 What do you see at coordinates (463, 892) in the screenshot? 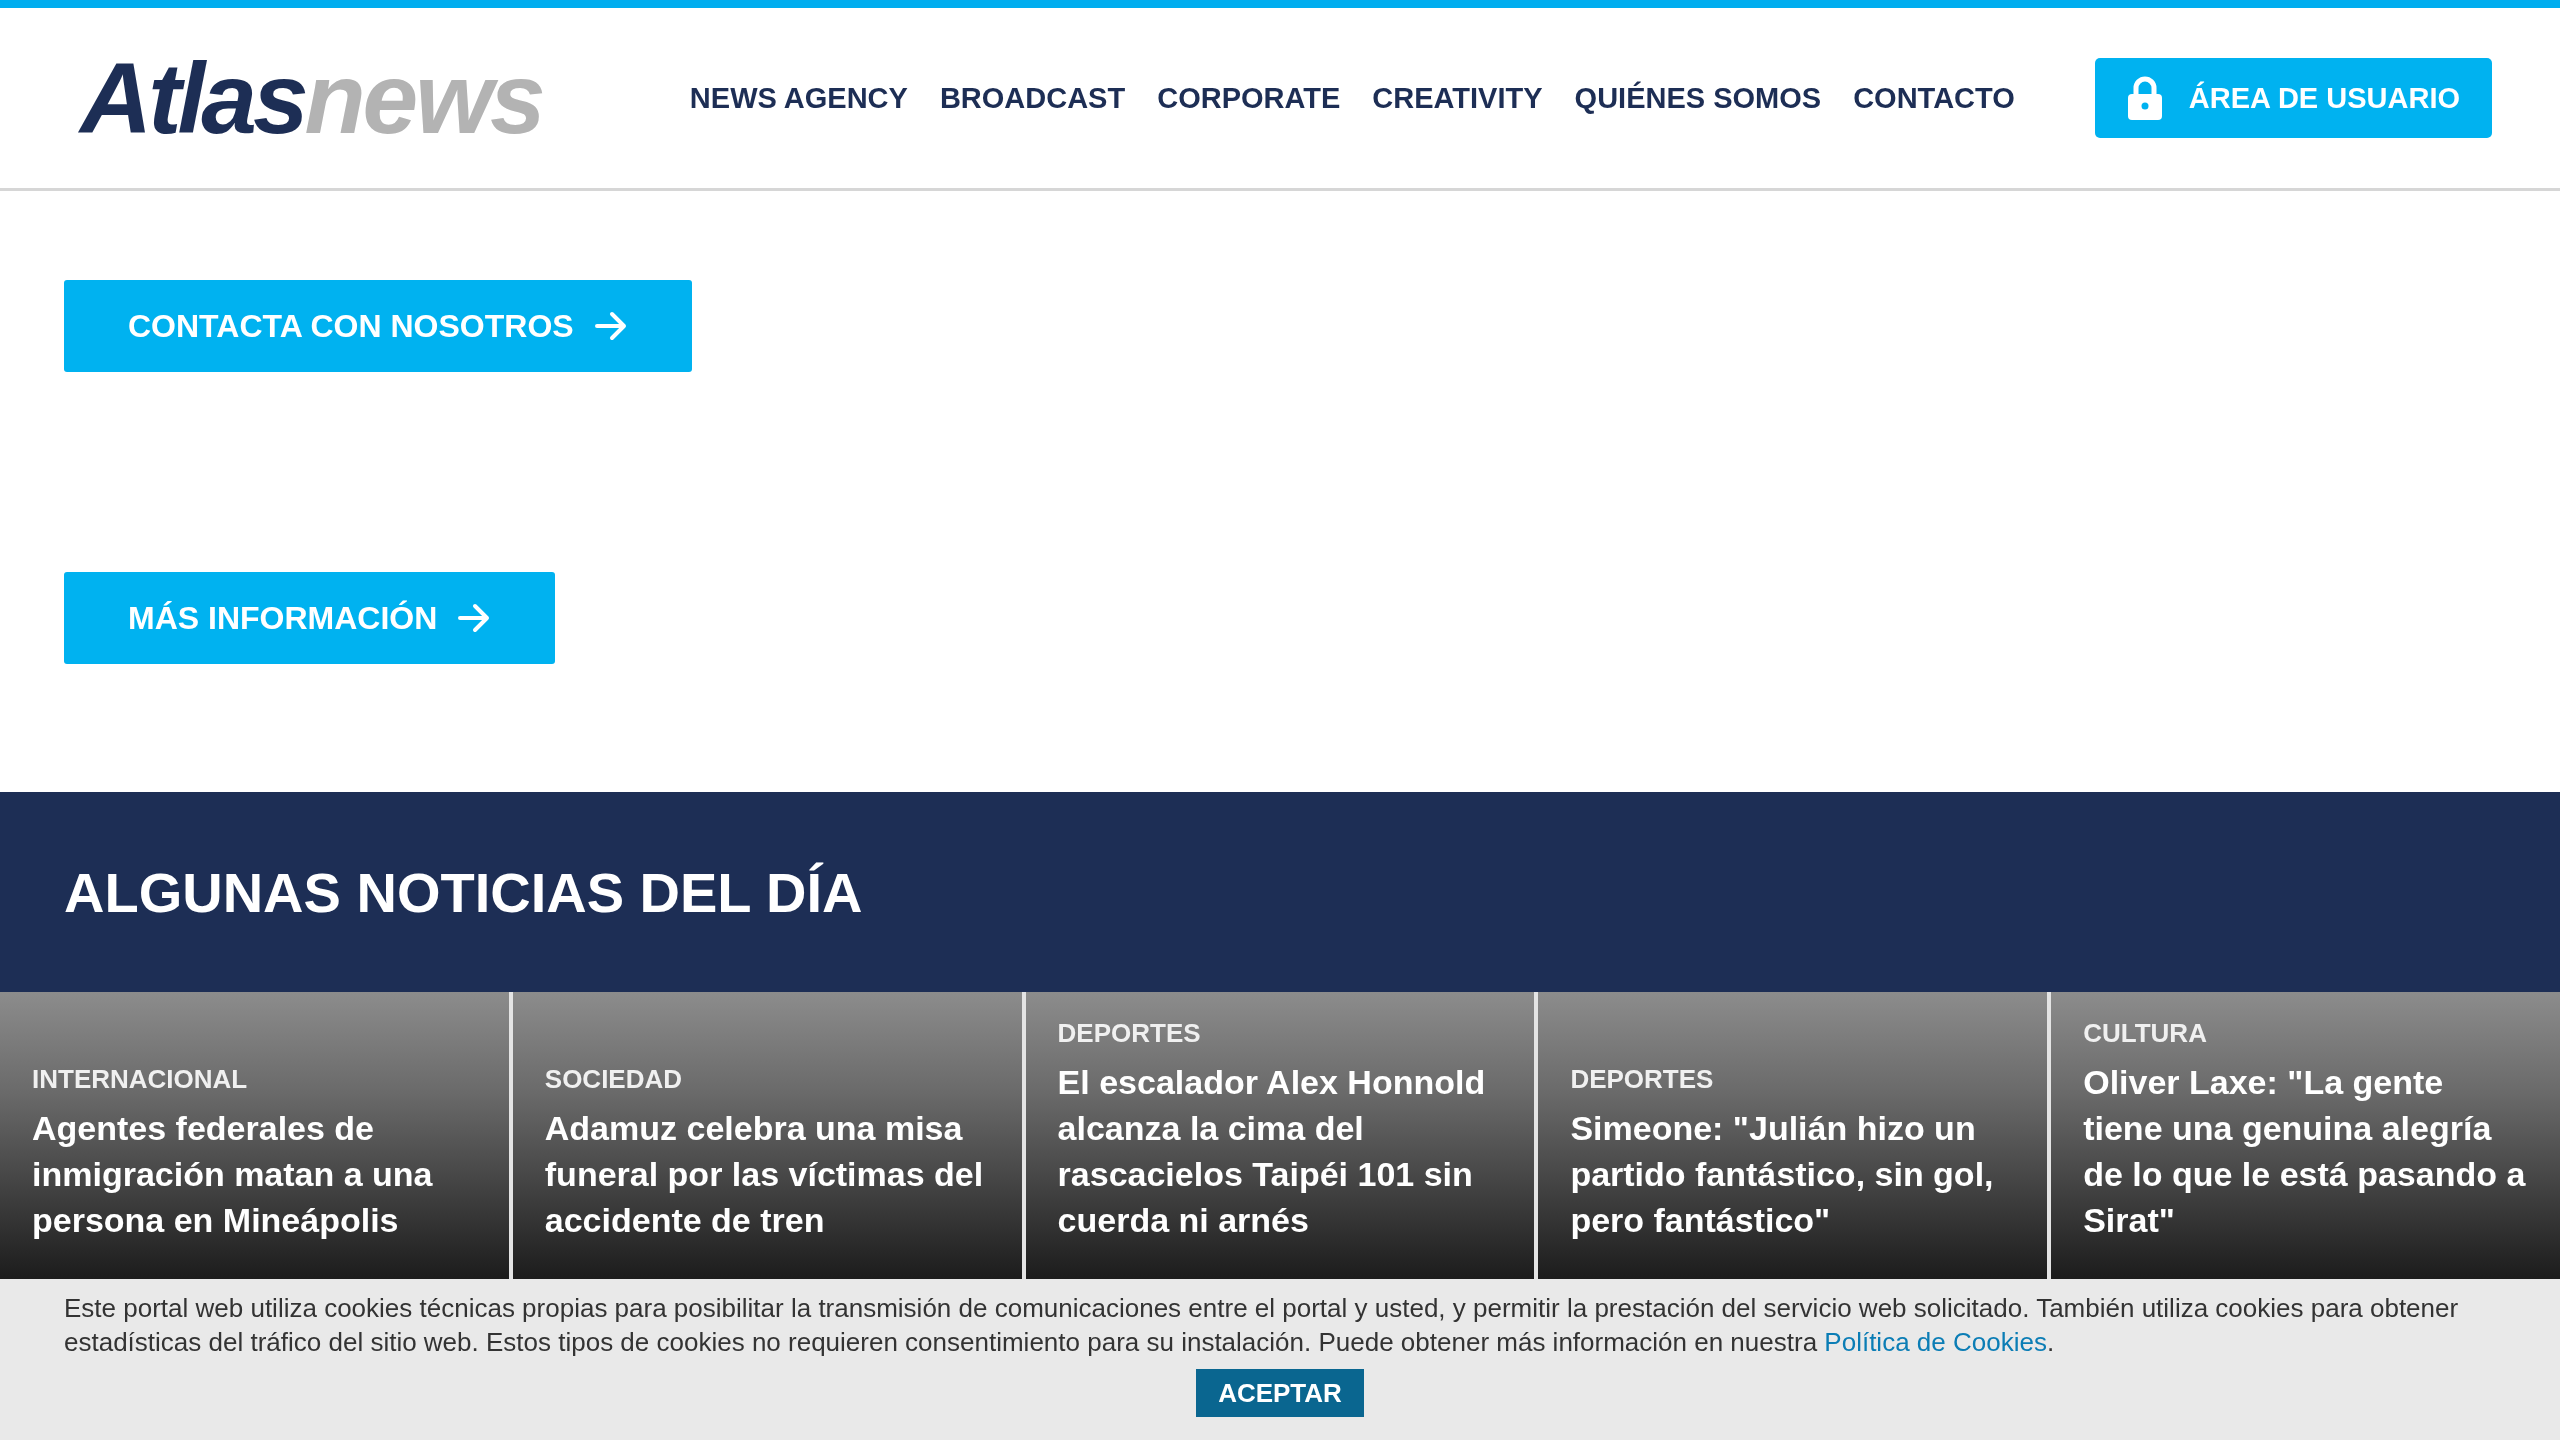
I see `section-title: ALGUNAS NOTICIAS DEL DÍA` at bounding box center [463, 892].